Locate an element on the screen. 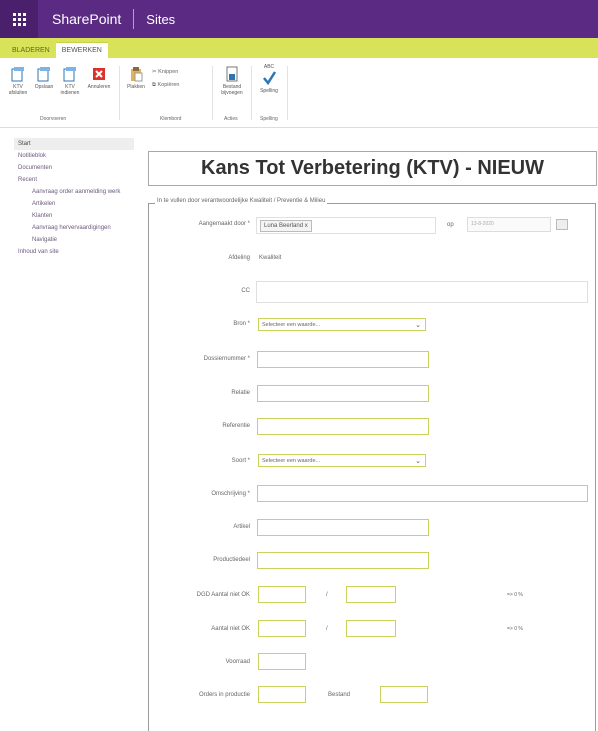 The height and width of the screenshot is (731, 598). nav-item-recent: Recent is located at coordinates (74, 180).